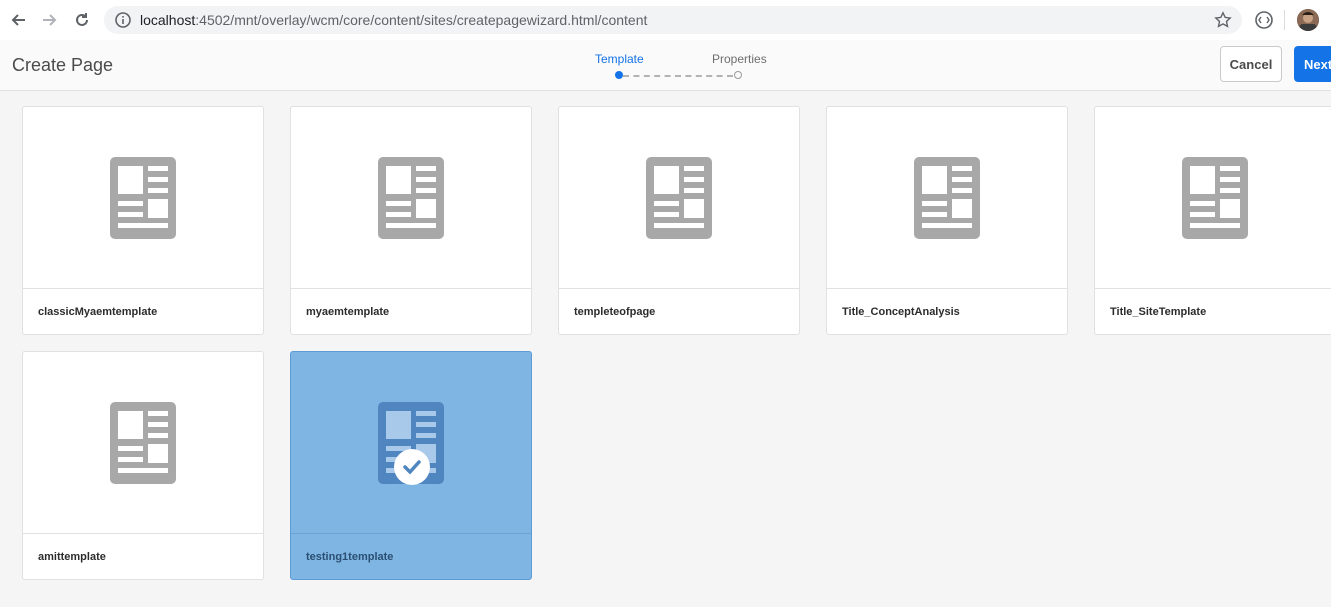  Describe the element at coordinates (665, 65) in the screenshot. I see `wizard-header: Create Page Template Properties` at that location.